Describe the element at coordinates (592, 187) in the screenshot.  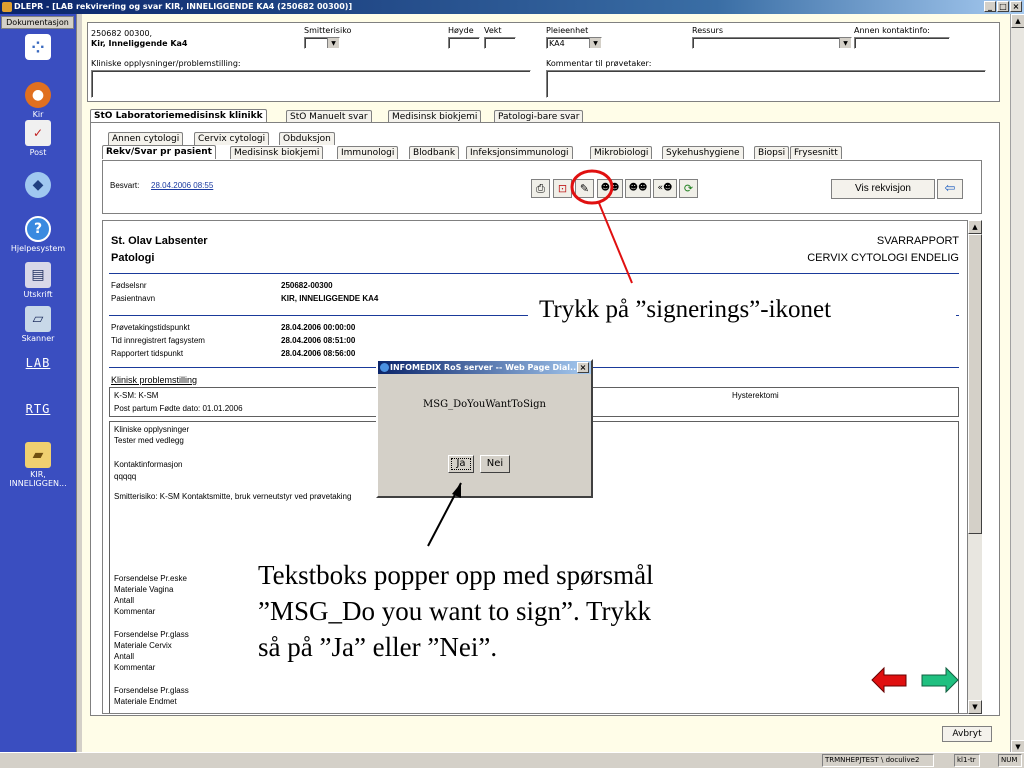
I see `highlight-circle` at that location.